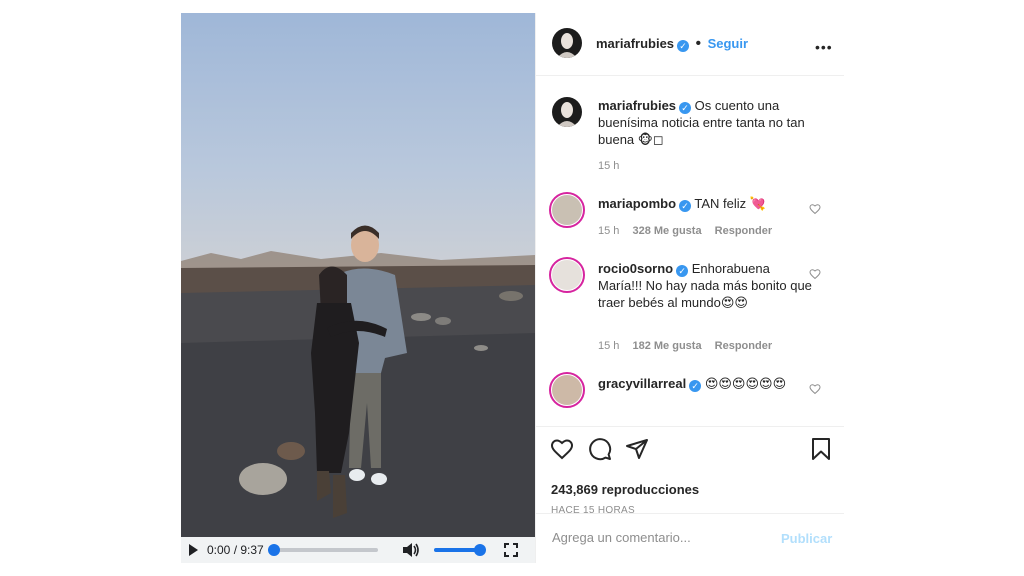 This screenshot has width=1024, height=576. What do you see at coordinates (824, 47) in the screenshot?
I see `more-options-icon: •••` at bounding box center [824, 47].